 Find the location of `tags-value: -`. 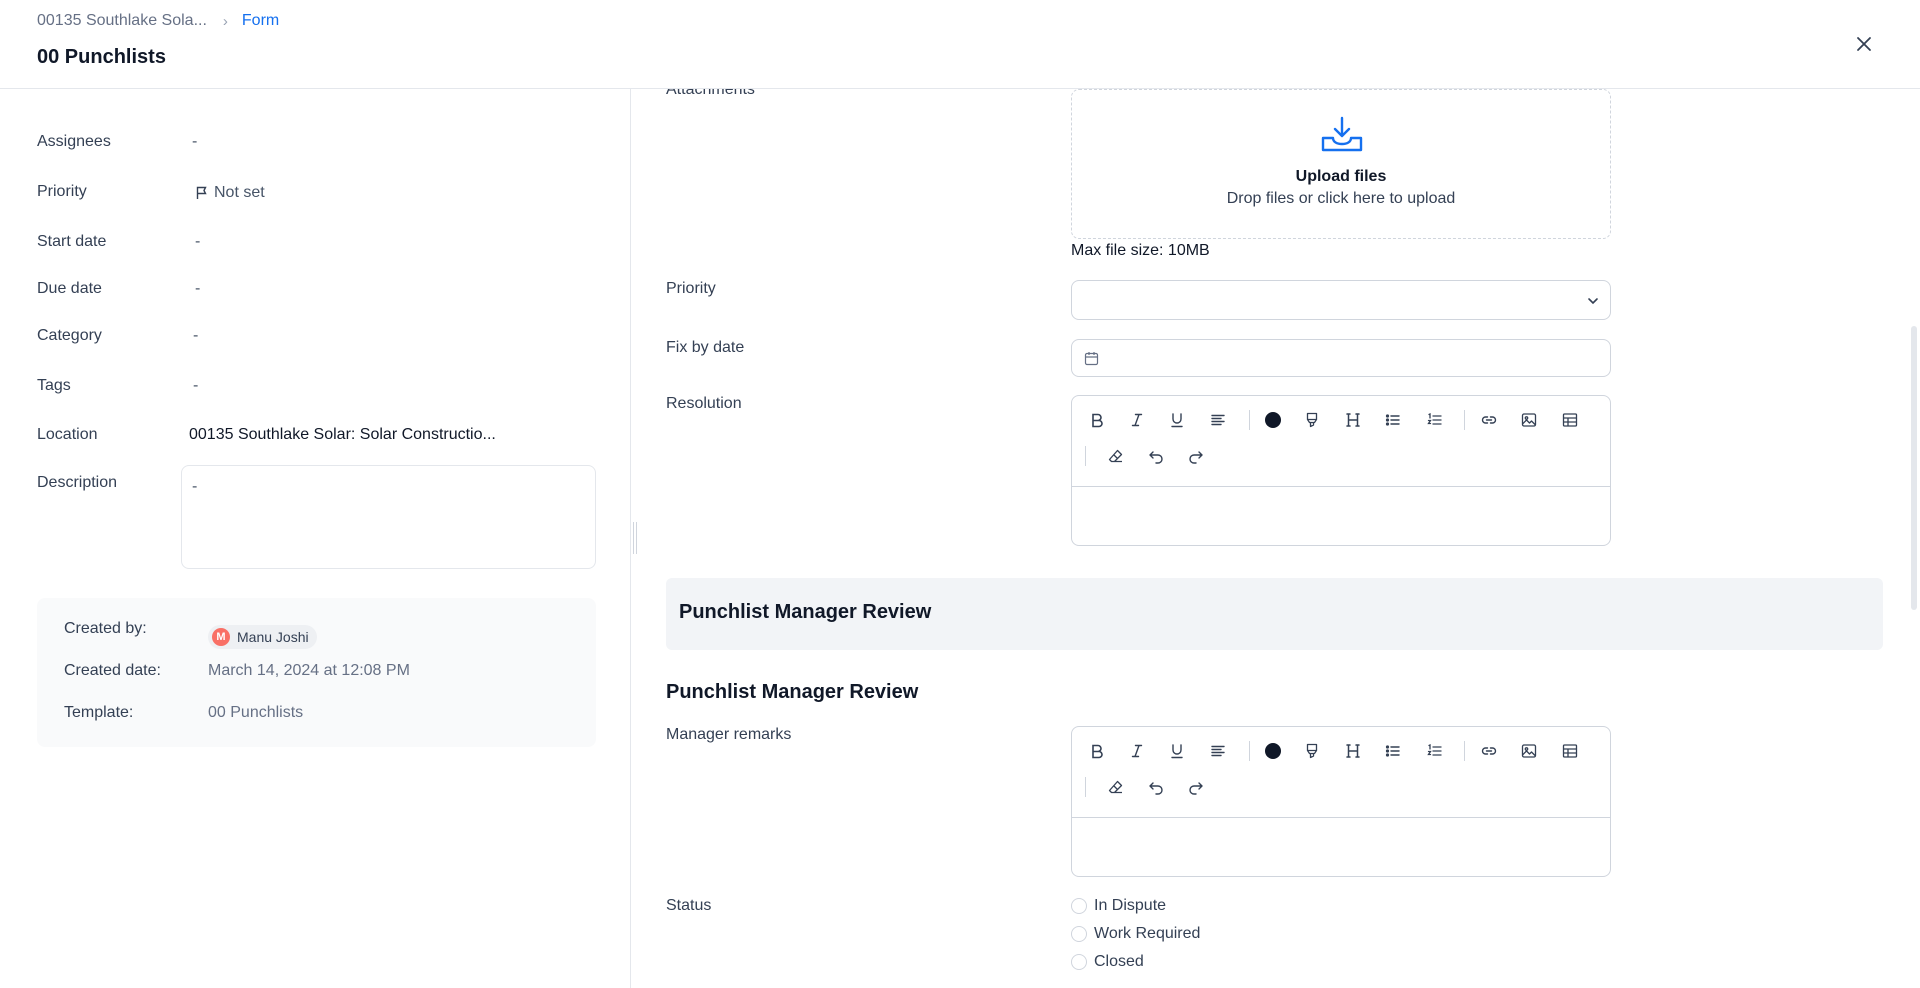

tags-value: - is located at coordinates (195, 386).